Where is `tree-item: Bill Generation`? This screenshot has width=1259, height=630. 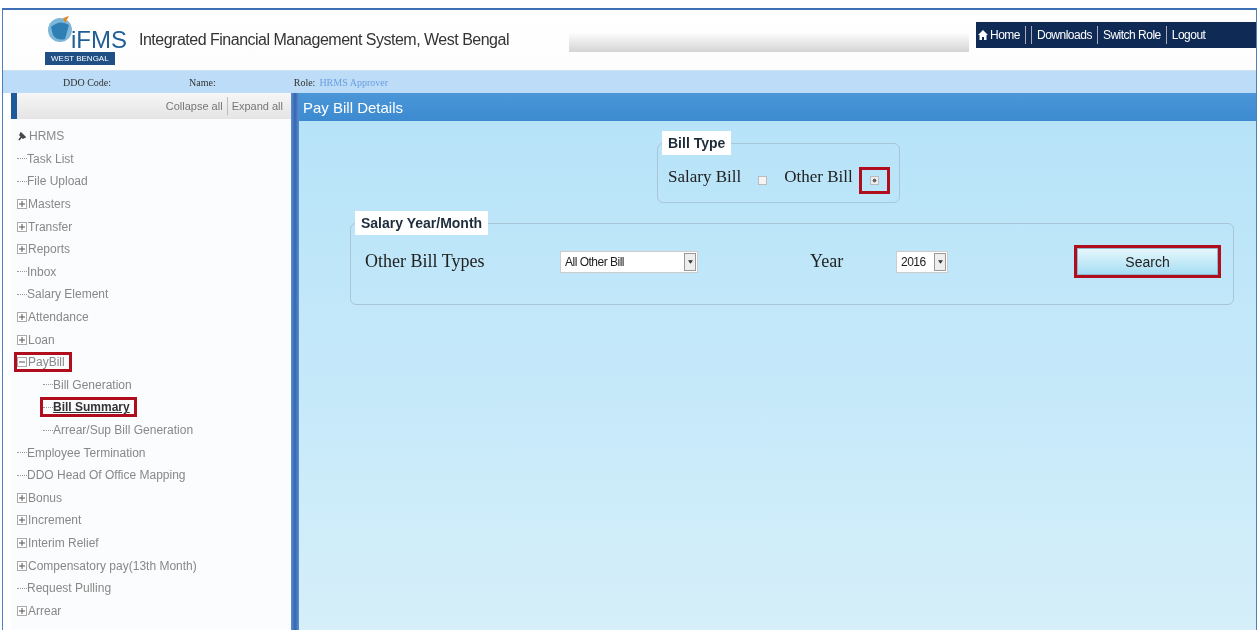 tree-item: Bill Generation is located at coordinates (92, 384).